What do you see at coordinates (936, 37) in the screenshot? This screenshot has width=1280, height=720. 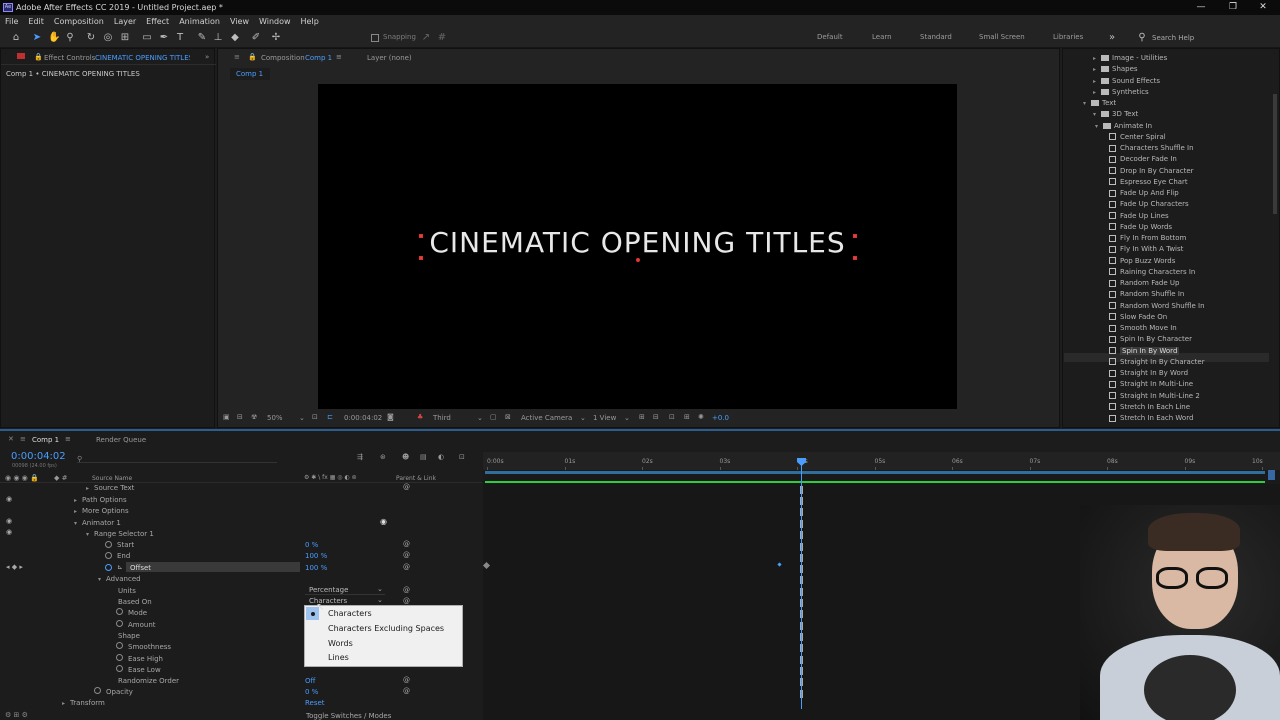 I see `workspace-standard: Standard` at bounding box center [936, 37].